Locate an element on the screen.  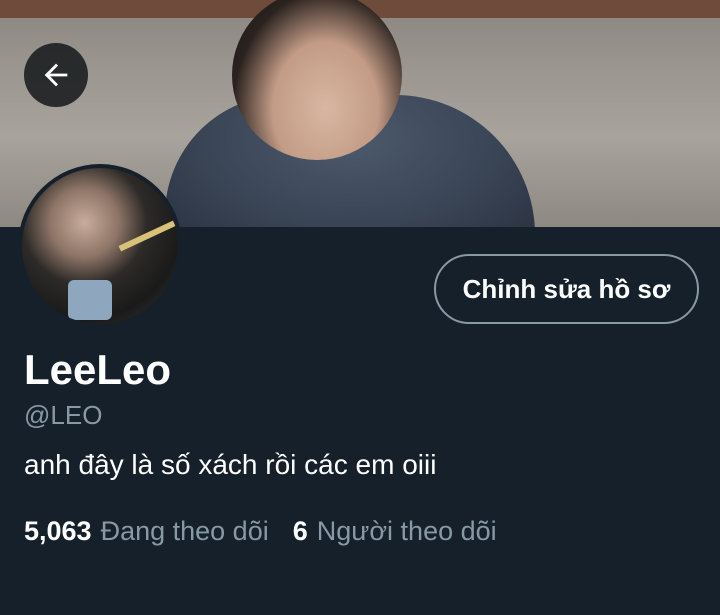
avatar-detail-phone is located at coordinates (90, 300).